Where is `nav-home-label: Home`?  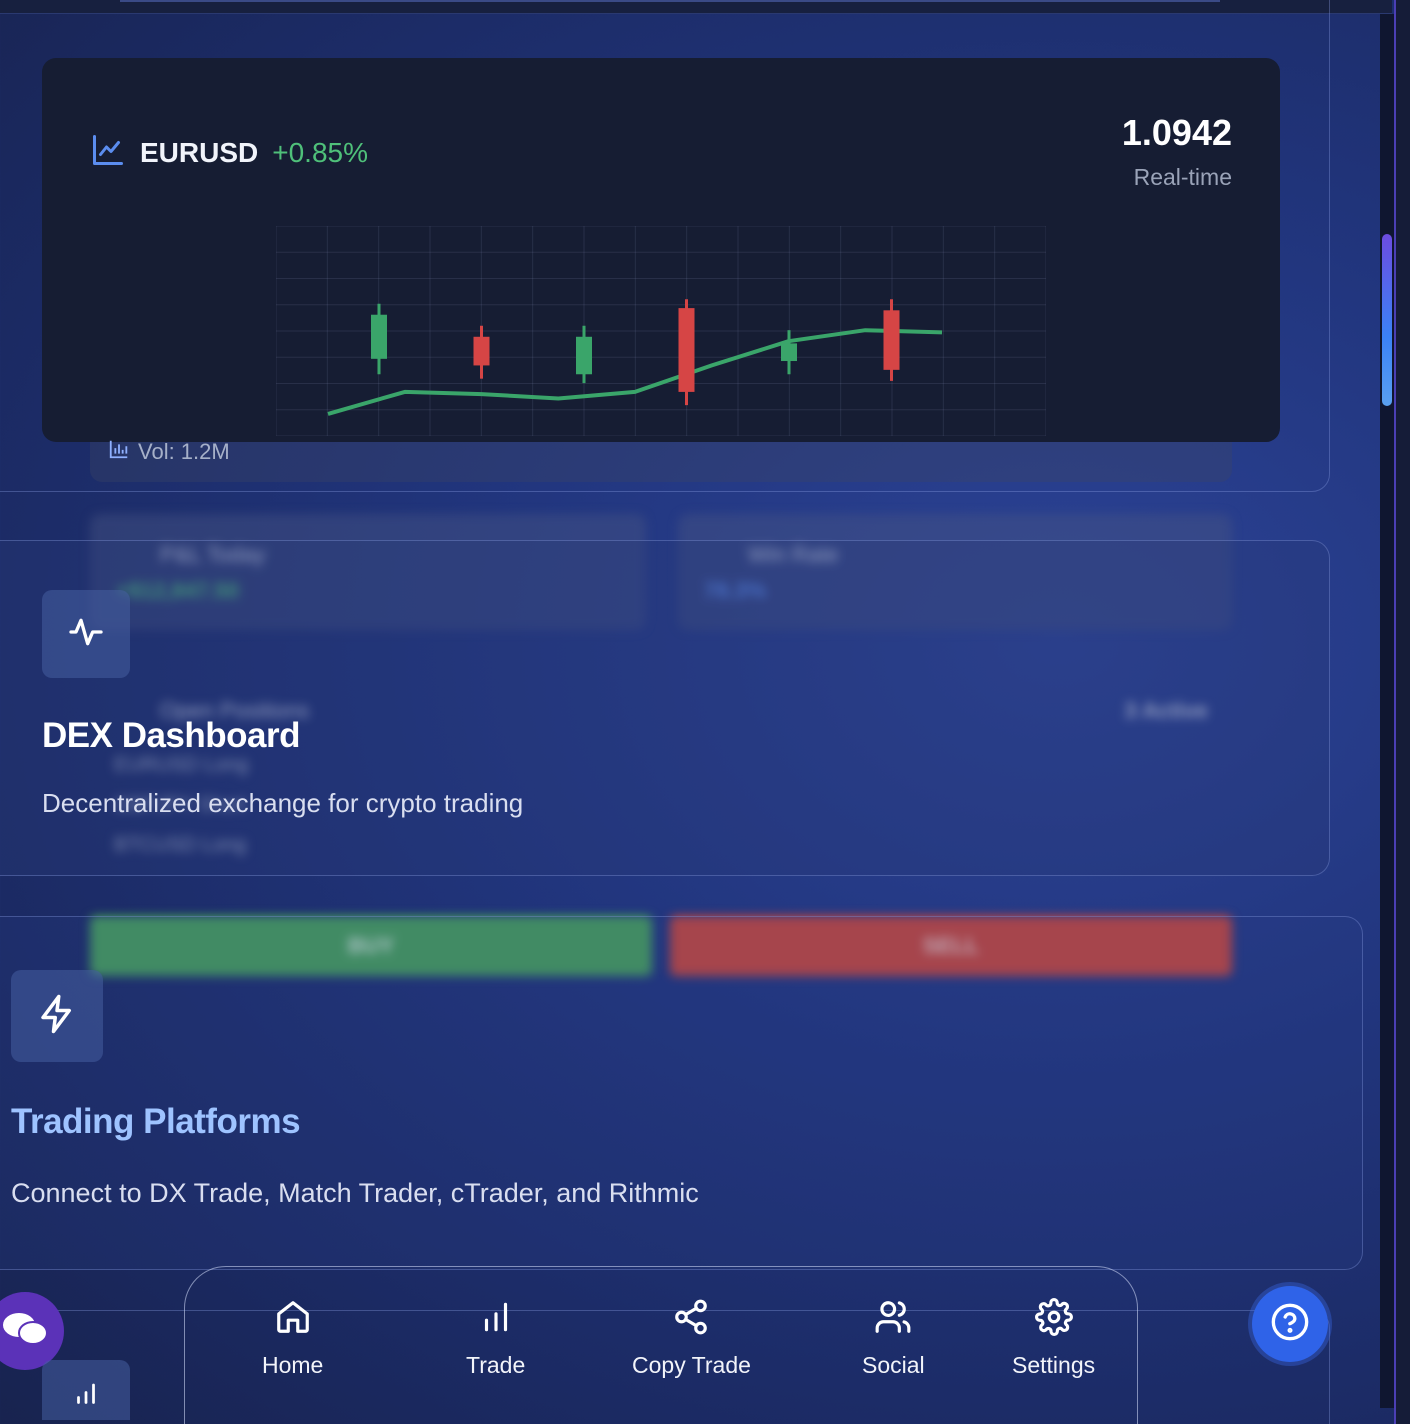 nav-home-label: Home is located at coordinates (293, 1365).